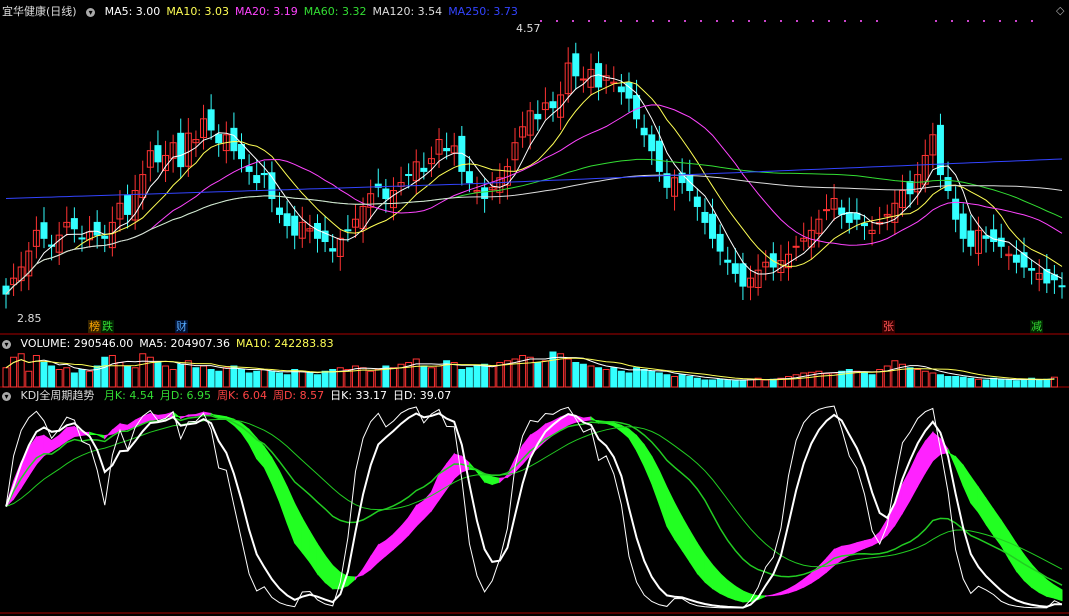  I want to click on event-tag-jian: 减, so click(1036, 326).